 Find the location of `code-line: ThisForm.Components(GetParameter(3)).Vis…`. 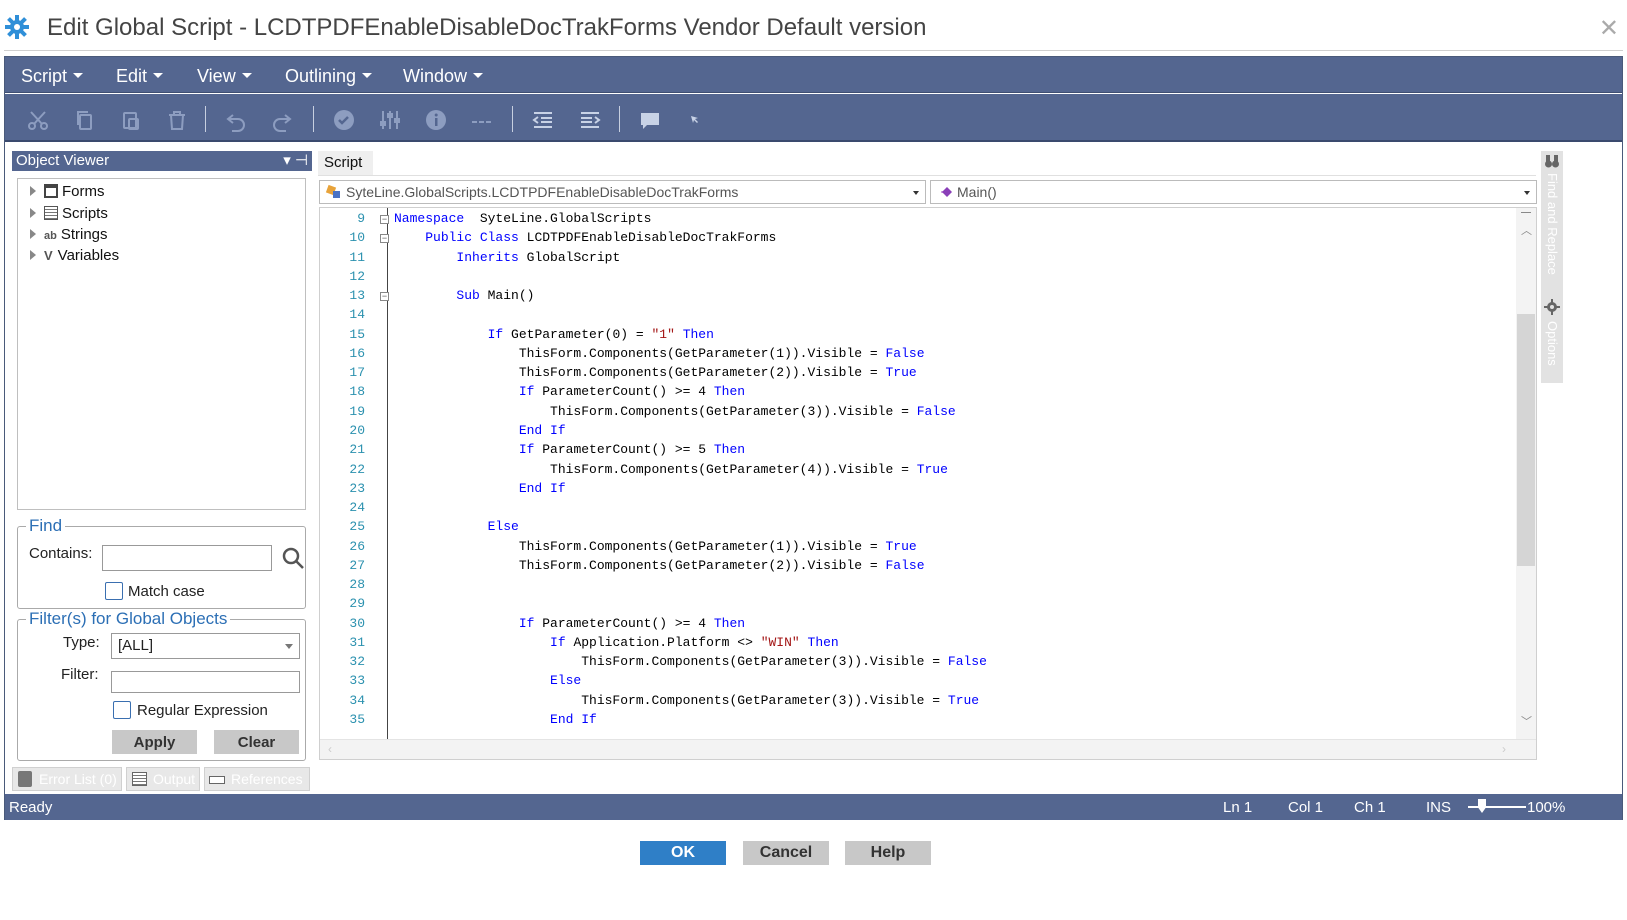

code-line: ThisForm.Components(GetParameter(3)).Vis… is located at coordinates (675, 411).